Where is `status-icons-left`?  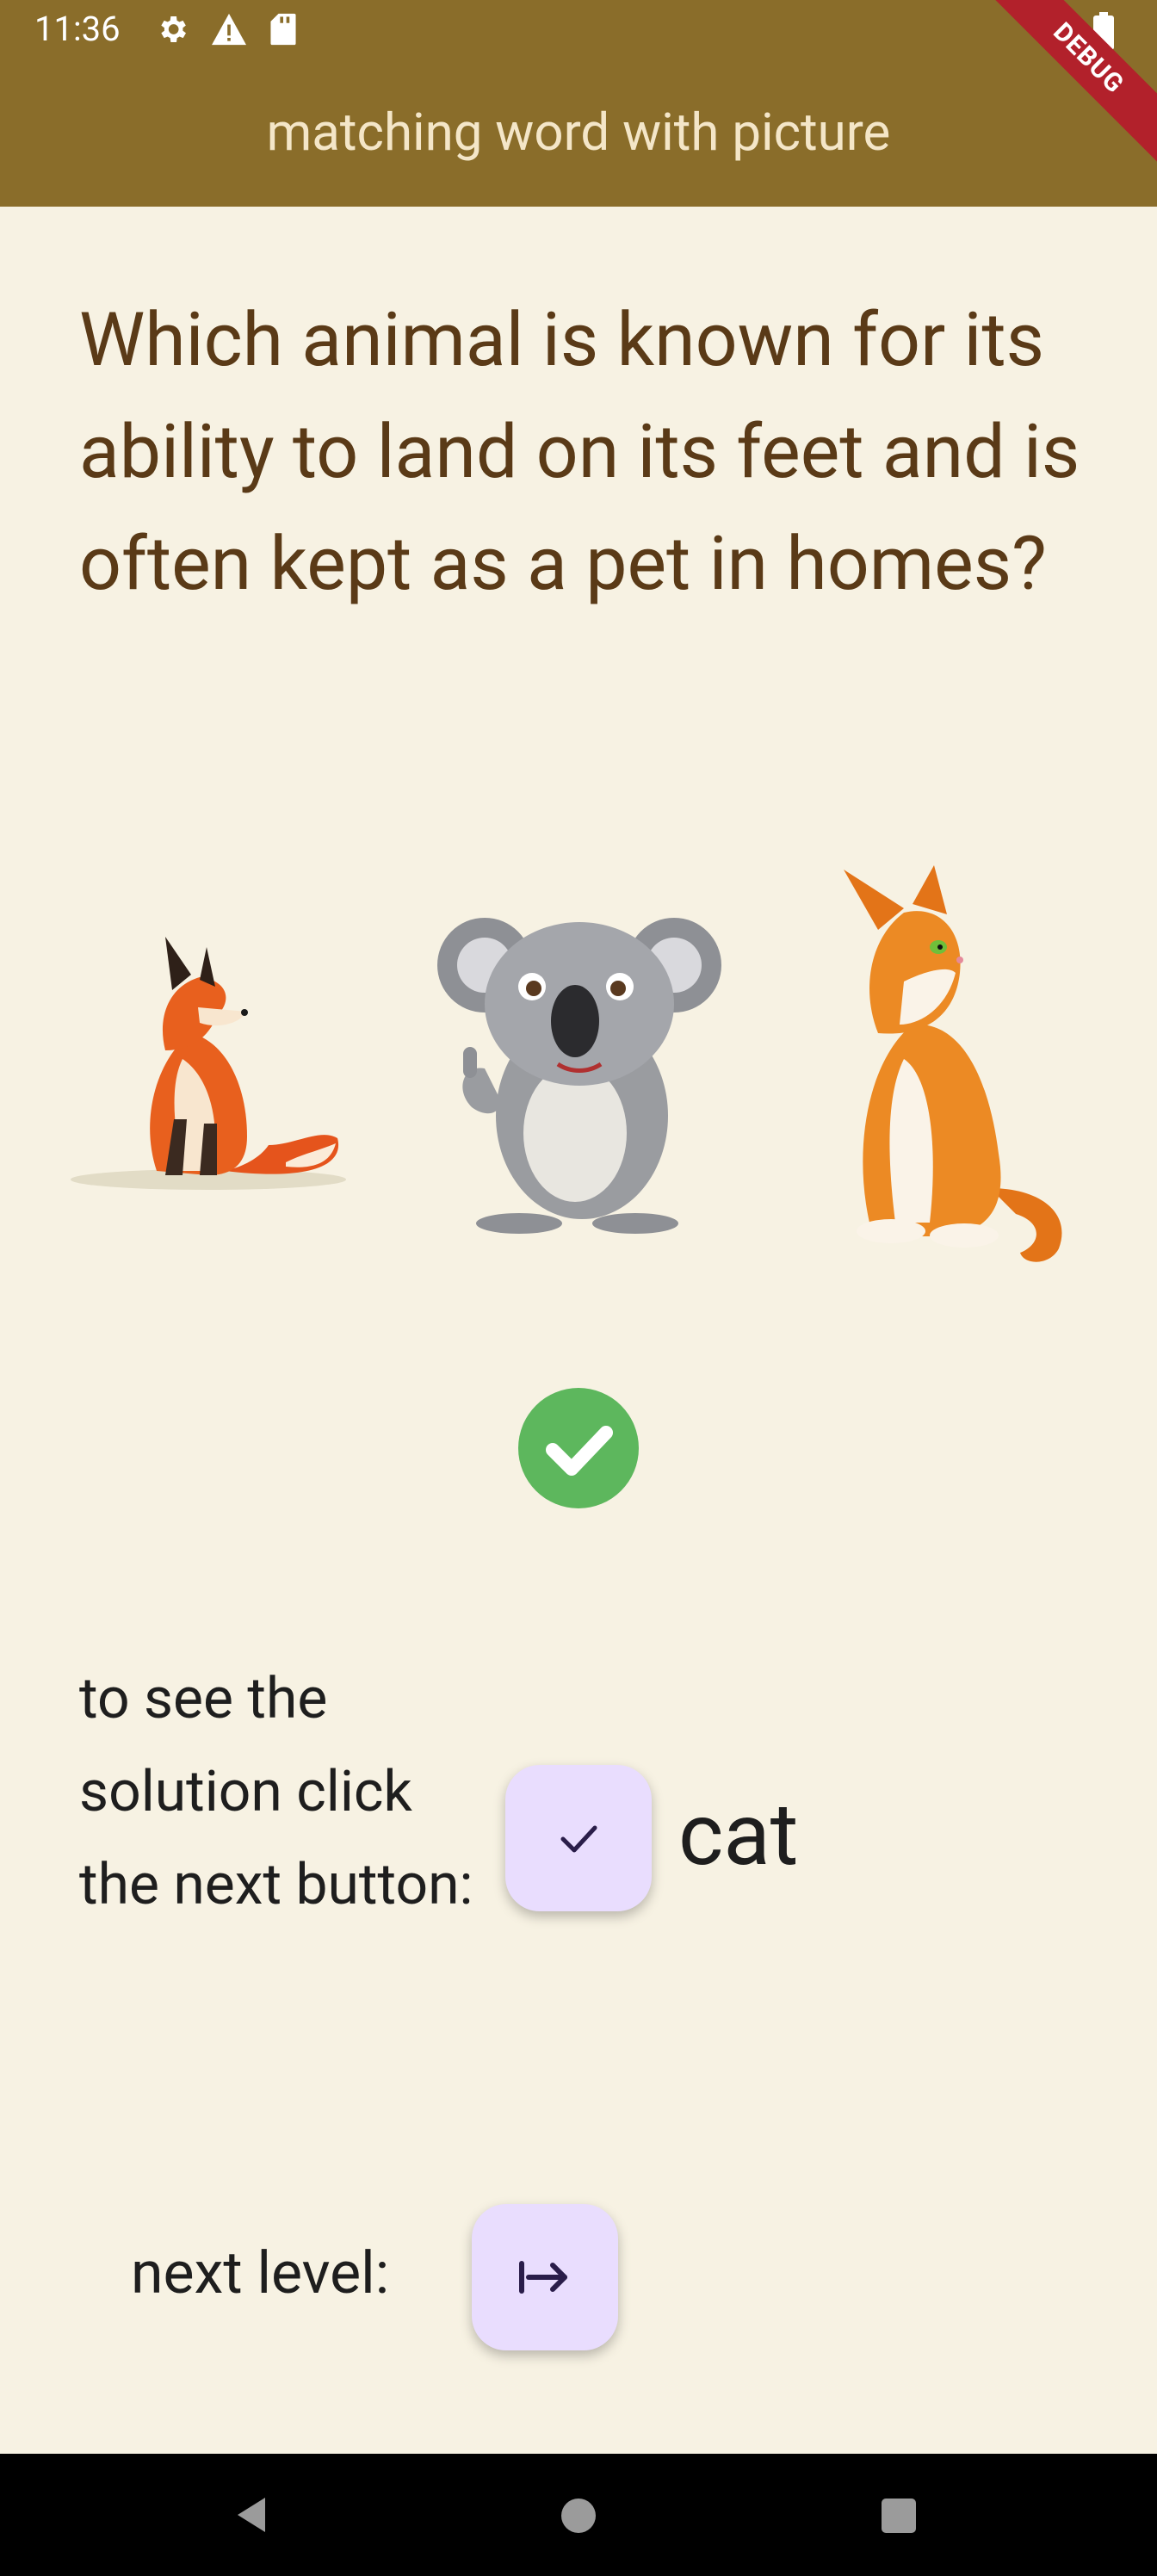 status-icons-left is located at coordinates (227, 29).